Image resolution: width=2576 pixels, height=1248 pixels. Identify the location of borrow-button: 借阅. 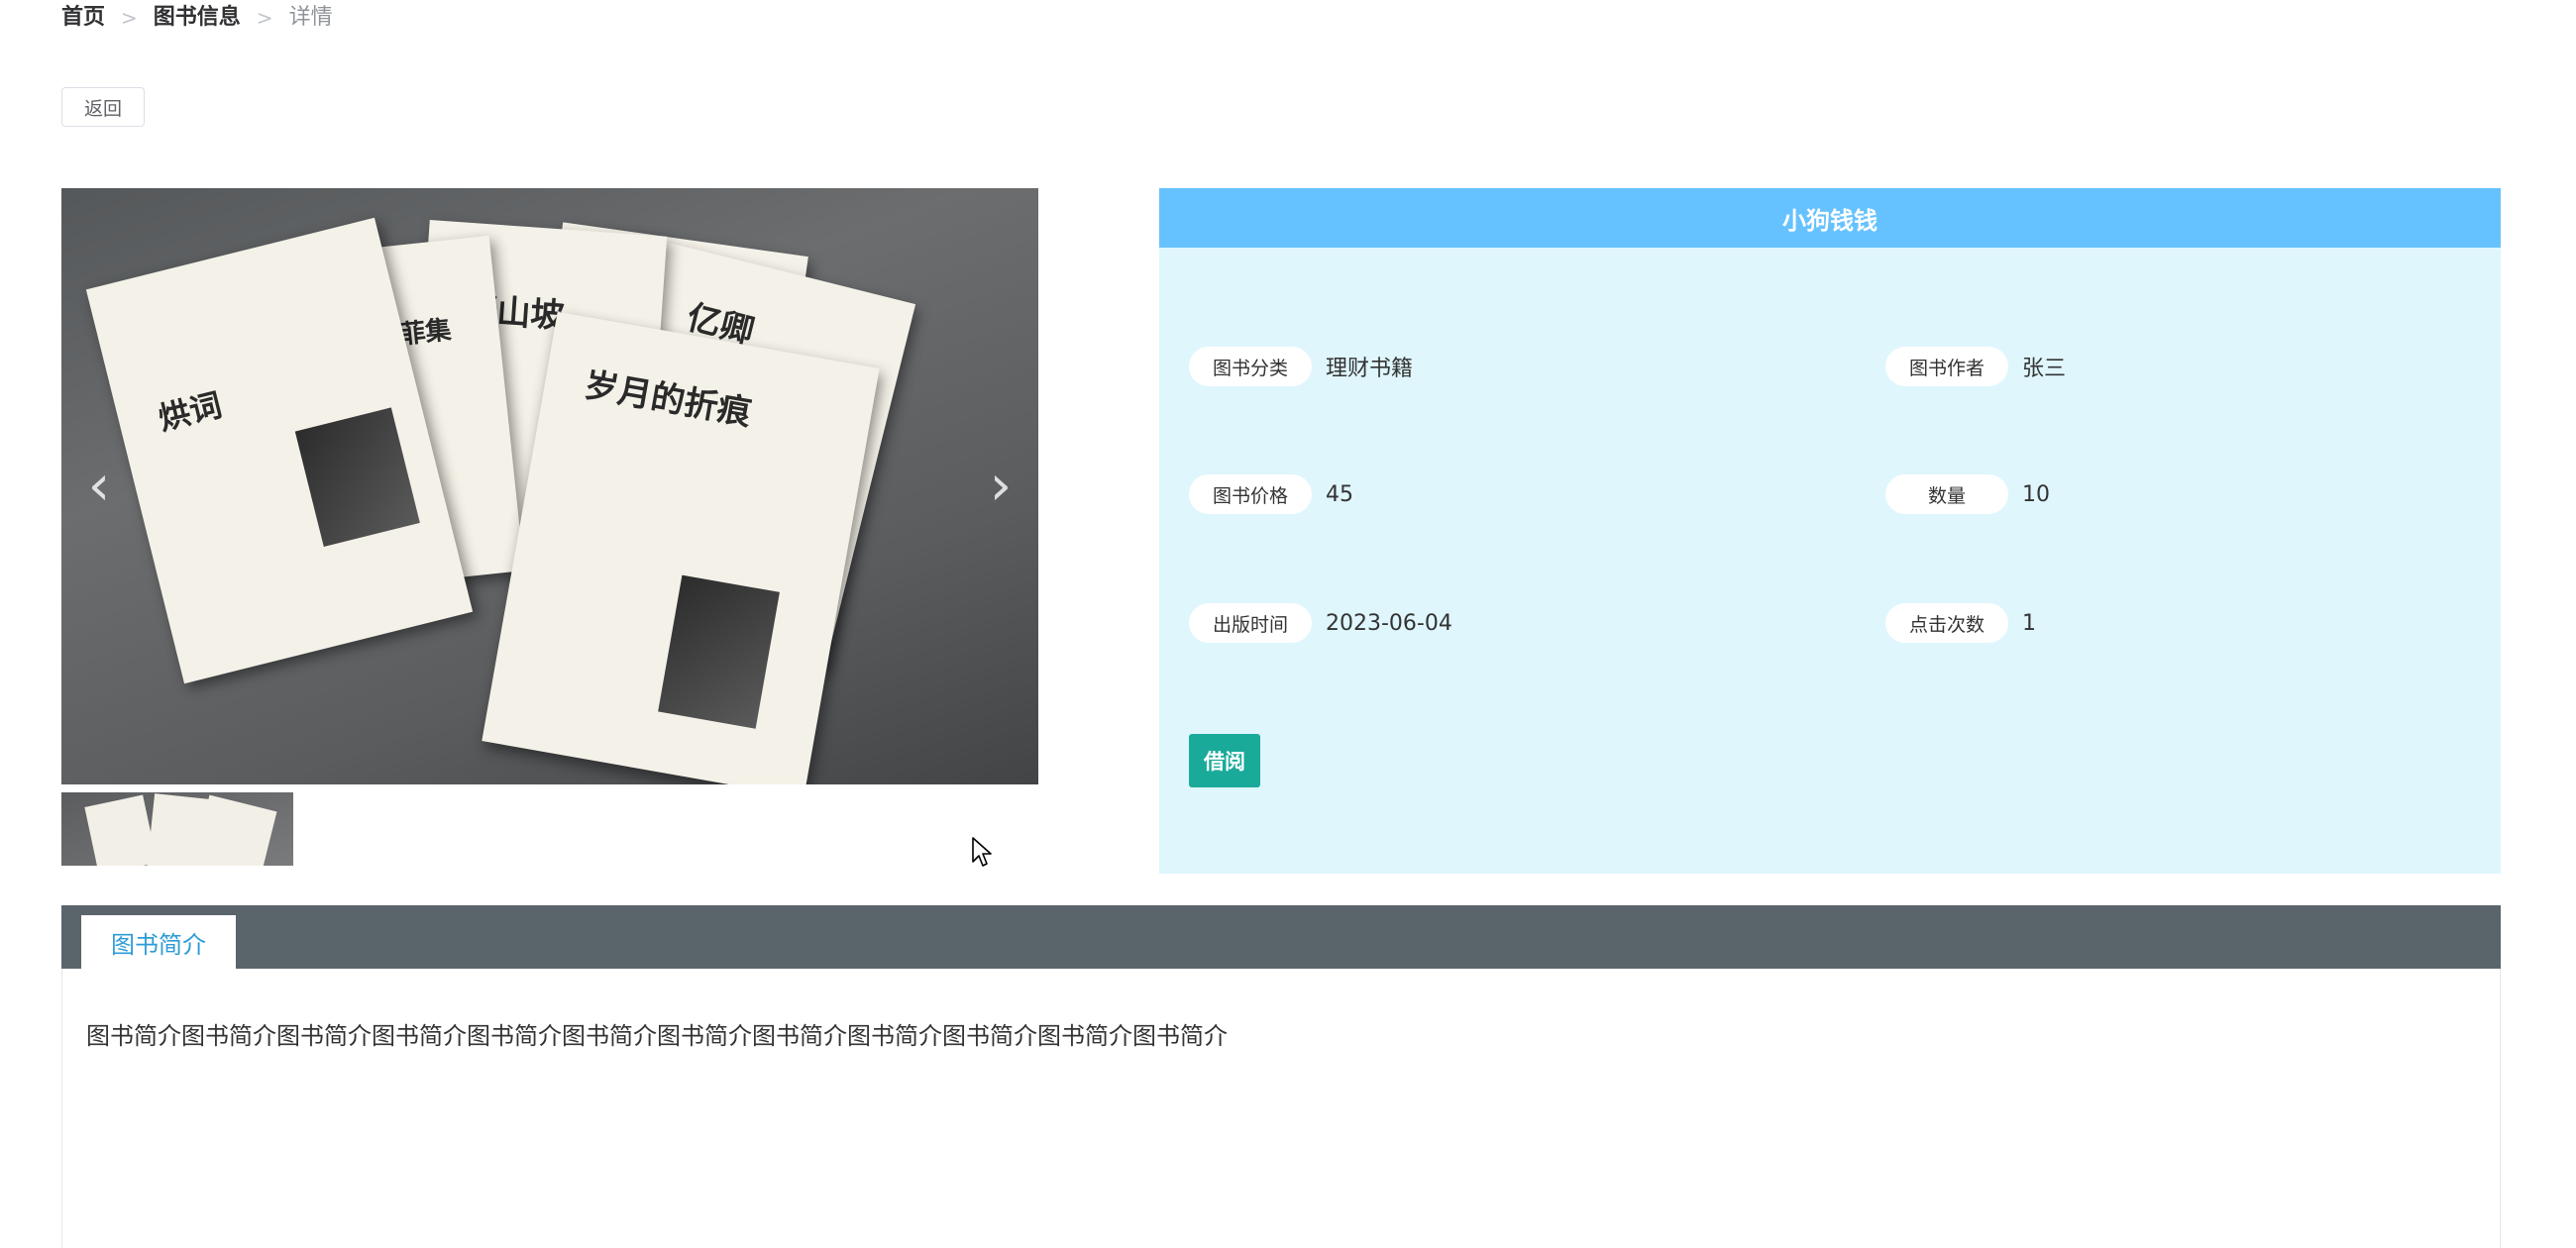
(1224, 760).